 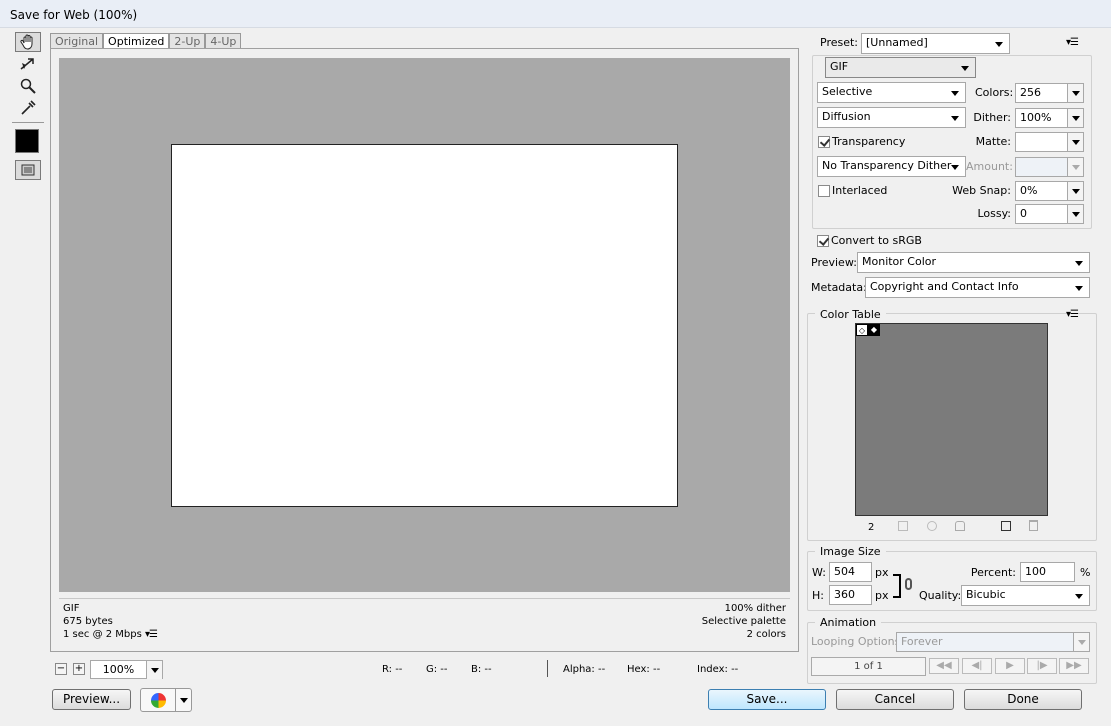 I want to click on info-format: GIF, so click(x=71, y=608).